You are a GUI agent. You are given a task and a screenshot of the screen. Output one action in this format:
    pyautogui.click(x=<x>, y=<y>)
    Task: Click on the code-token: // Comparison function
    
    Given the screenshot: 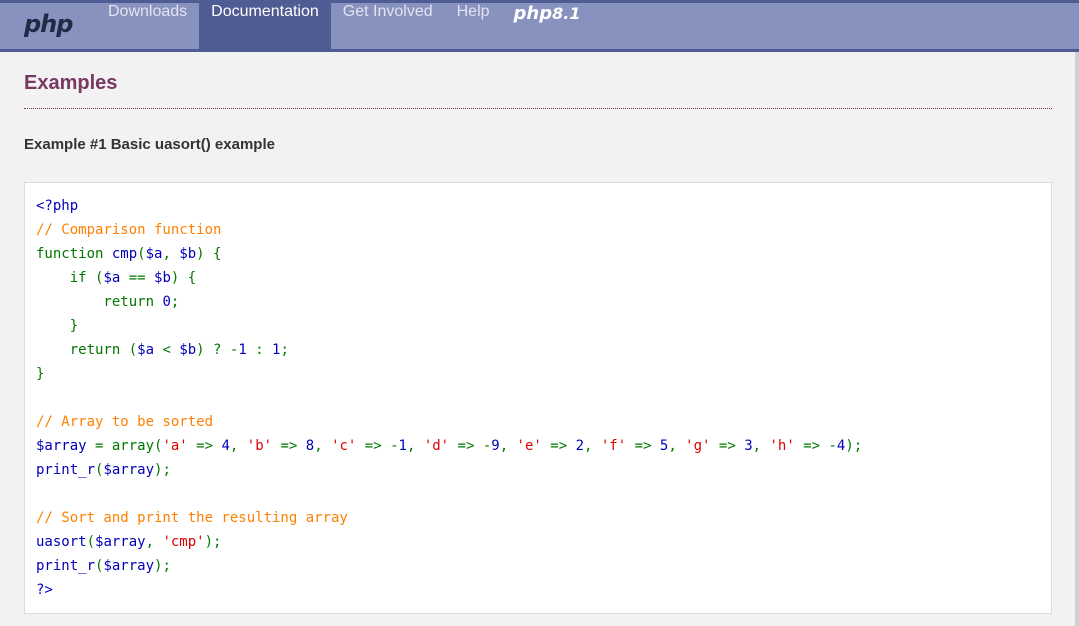 What is the action you would take?
    pyautogui.click(x=129, y=230)
    